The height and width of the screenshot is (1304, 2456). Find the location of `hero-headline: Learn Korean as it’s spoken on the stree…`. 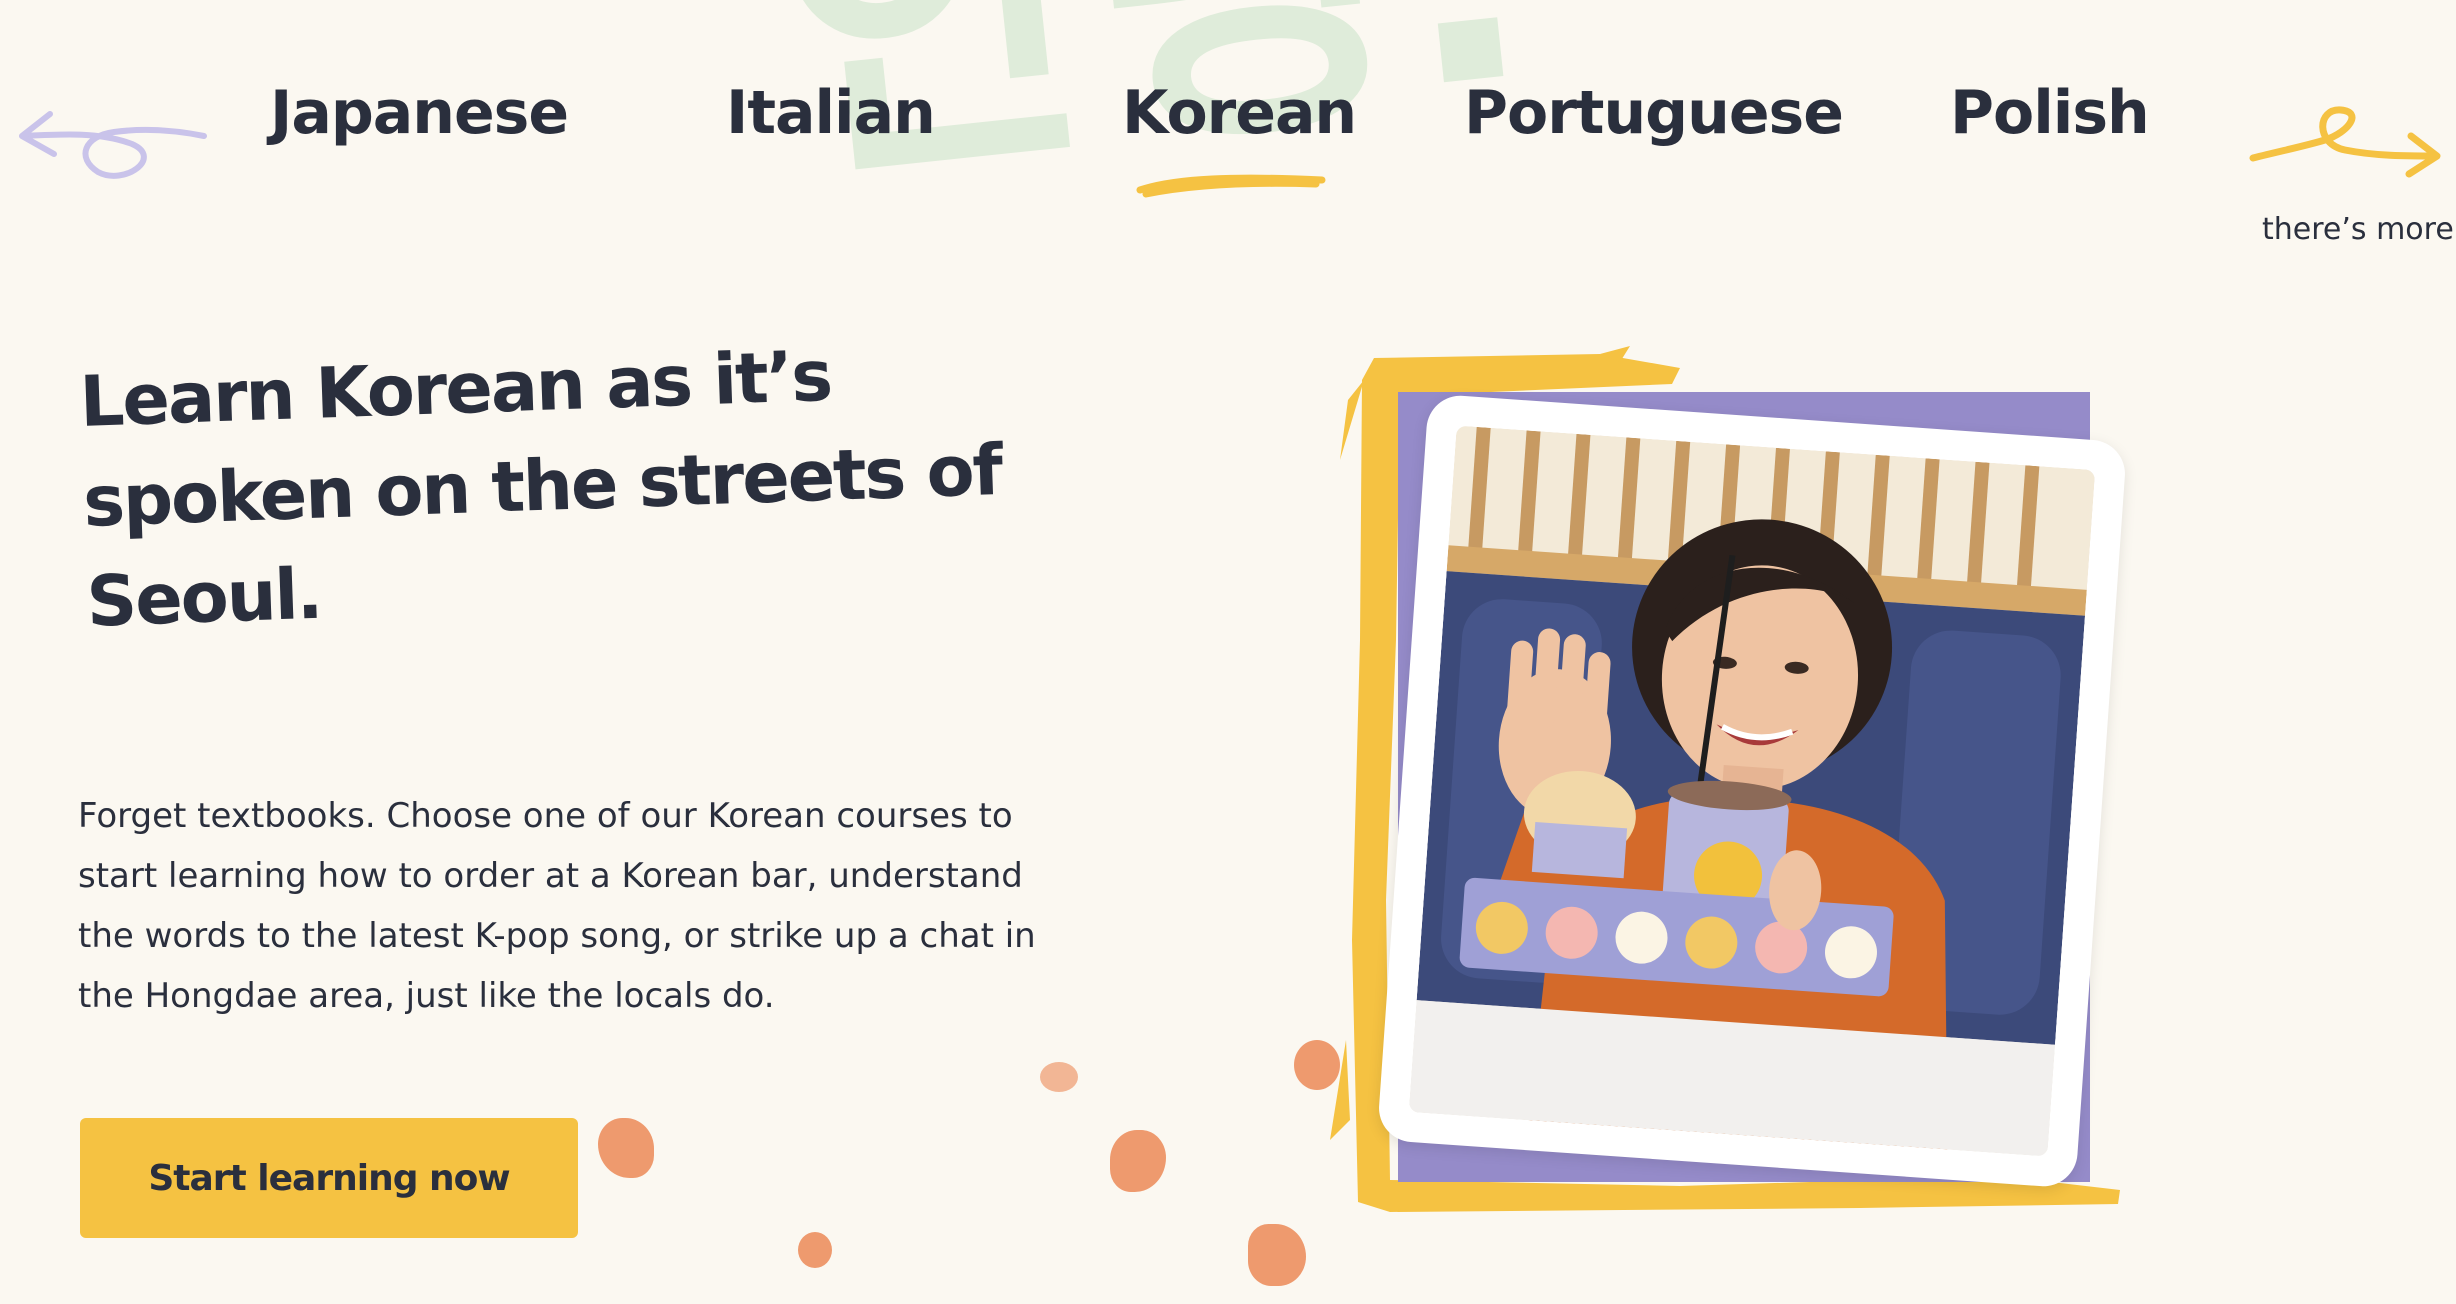

hero-headline: Learn Korean as it’s spoken on the stree… is located at coordinates (540, 488).